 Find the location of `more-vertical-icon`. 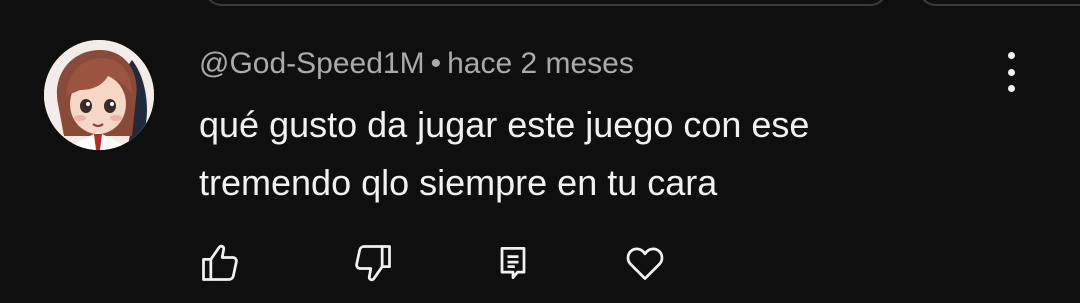

more-vertical-icon is located at coordinates (1011, 55).